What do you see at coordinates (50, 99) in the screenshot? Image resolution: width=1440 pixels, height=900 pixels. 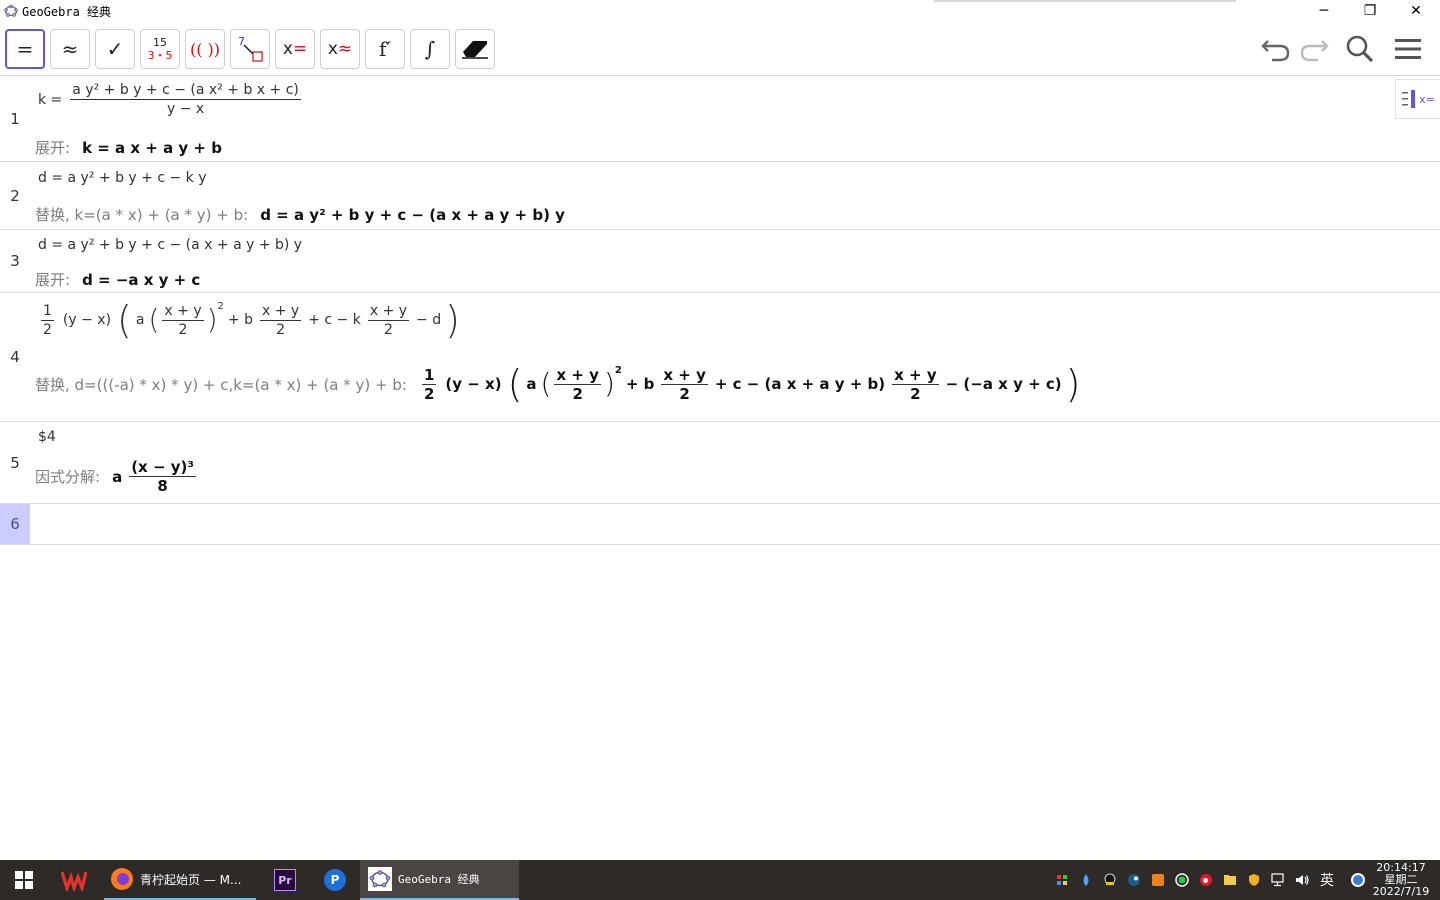 I see `input-lhs: k =` at bounding box center [50, 99].